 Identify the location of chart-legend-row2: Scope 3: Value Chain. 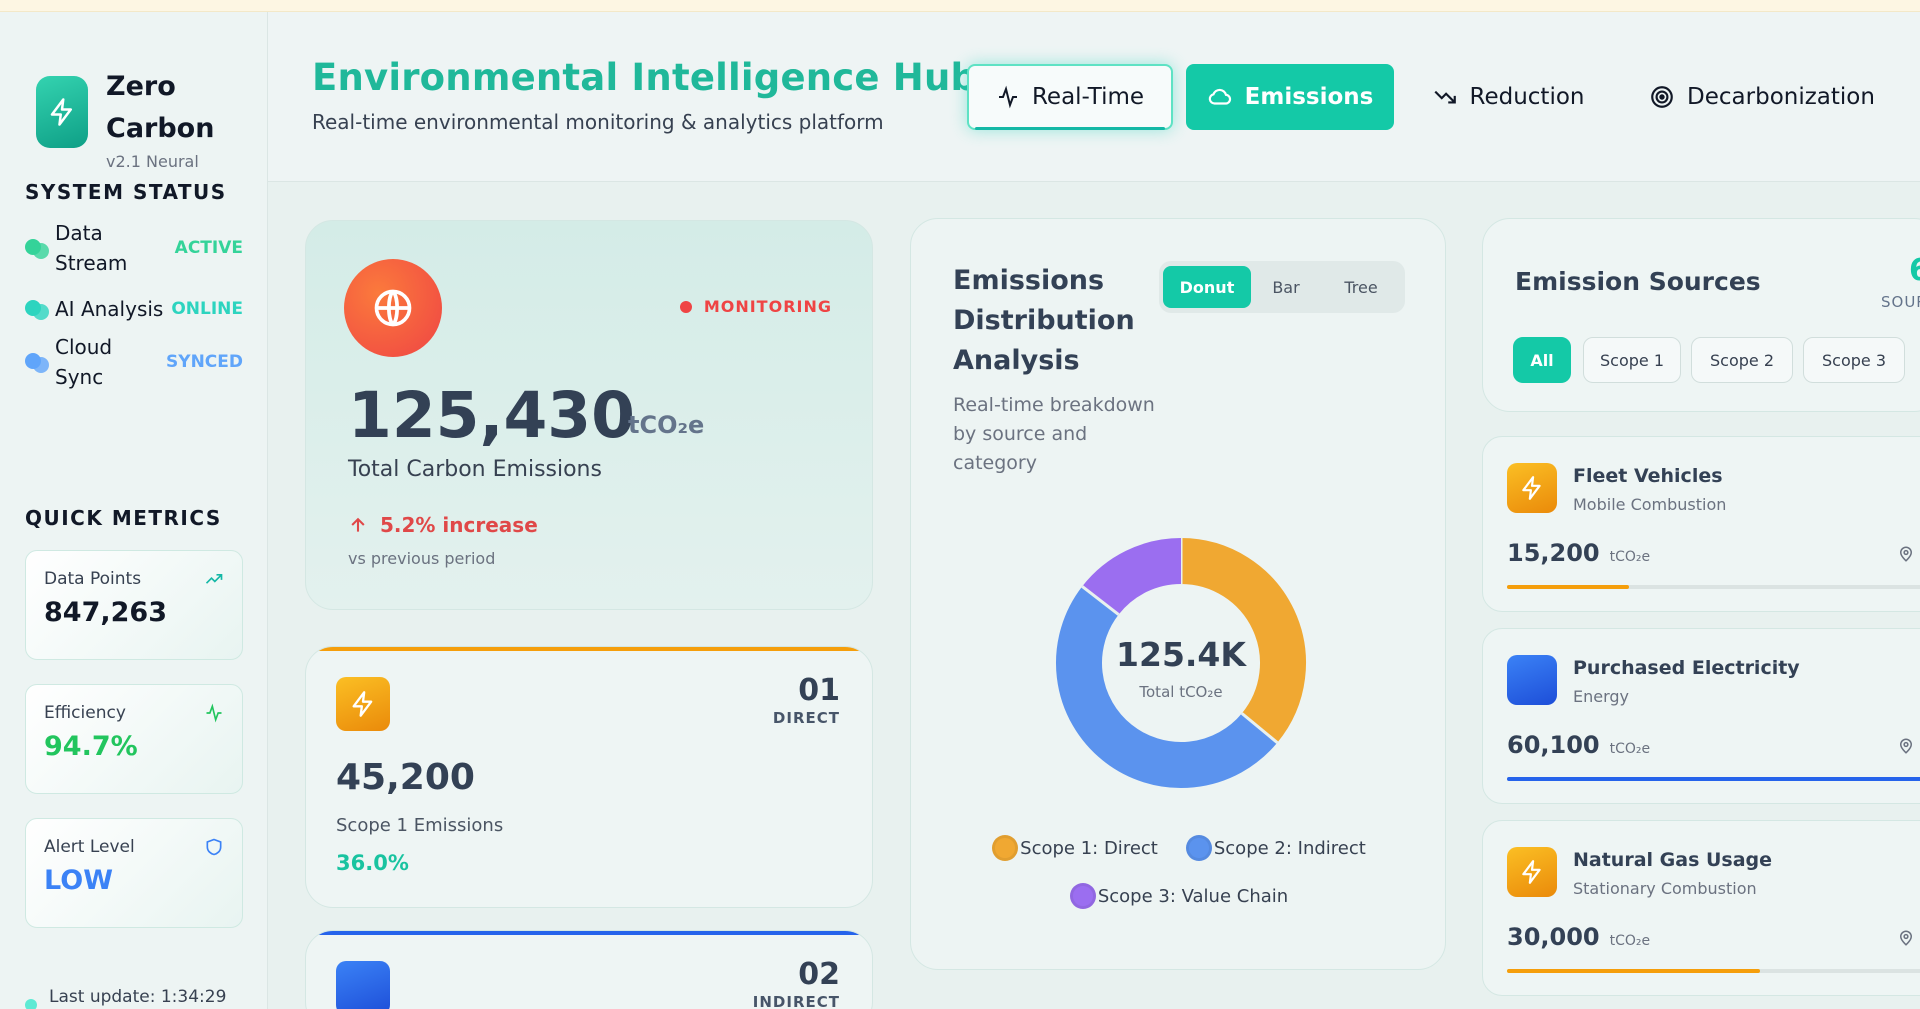
(1179, 896).